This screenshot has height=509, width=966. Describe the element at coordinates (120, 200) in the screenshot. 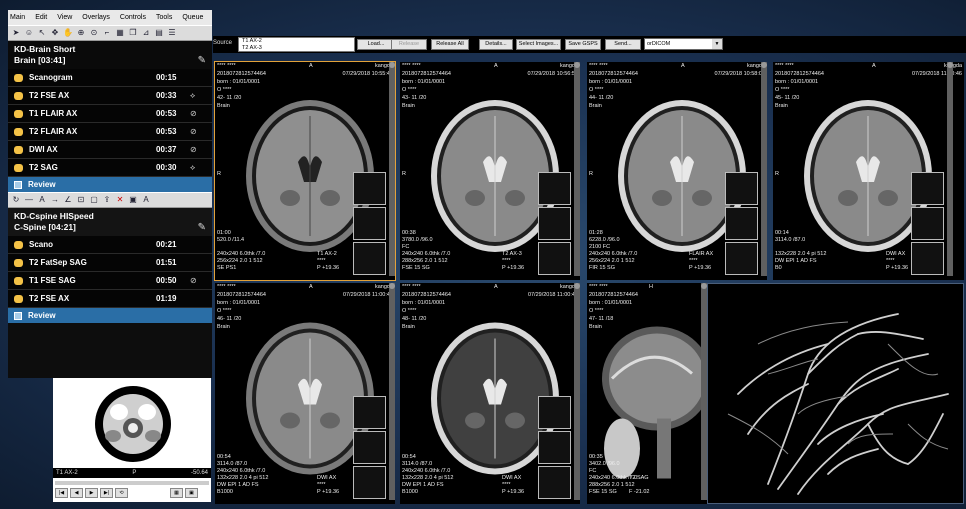

I see `delete-icon: ✕` at that location.